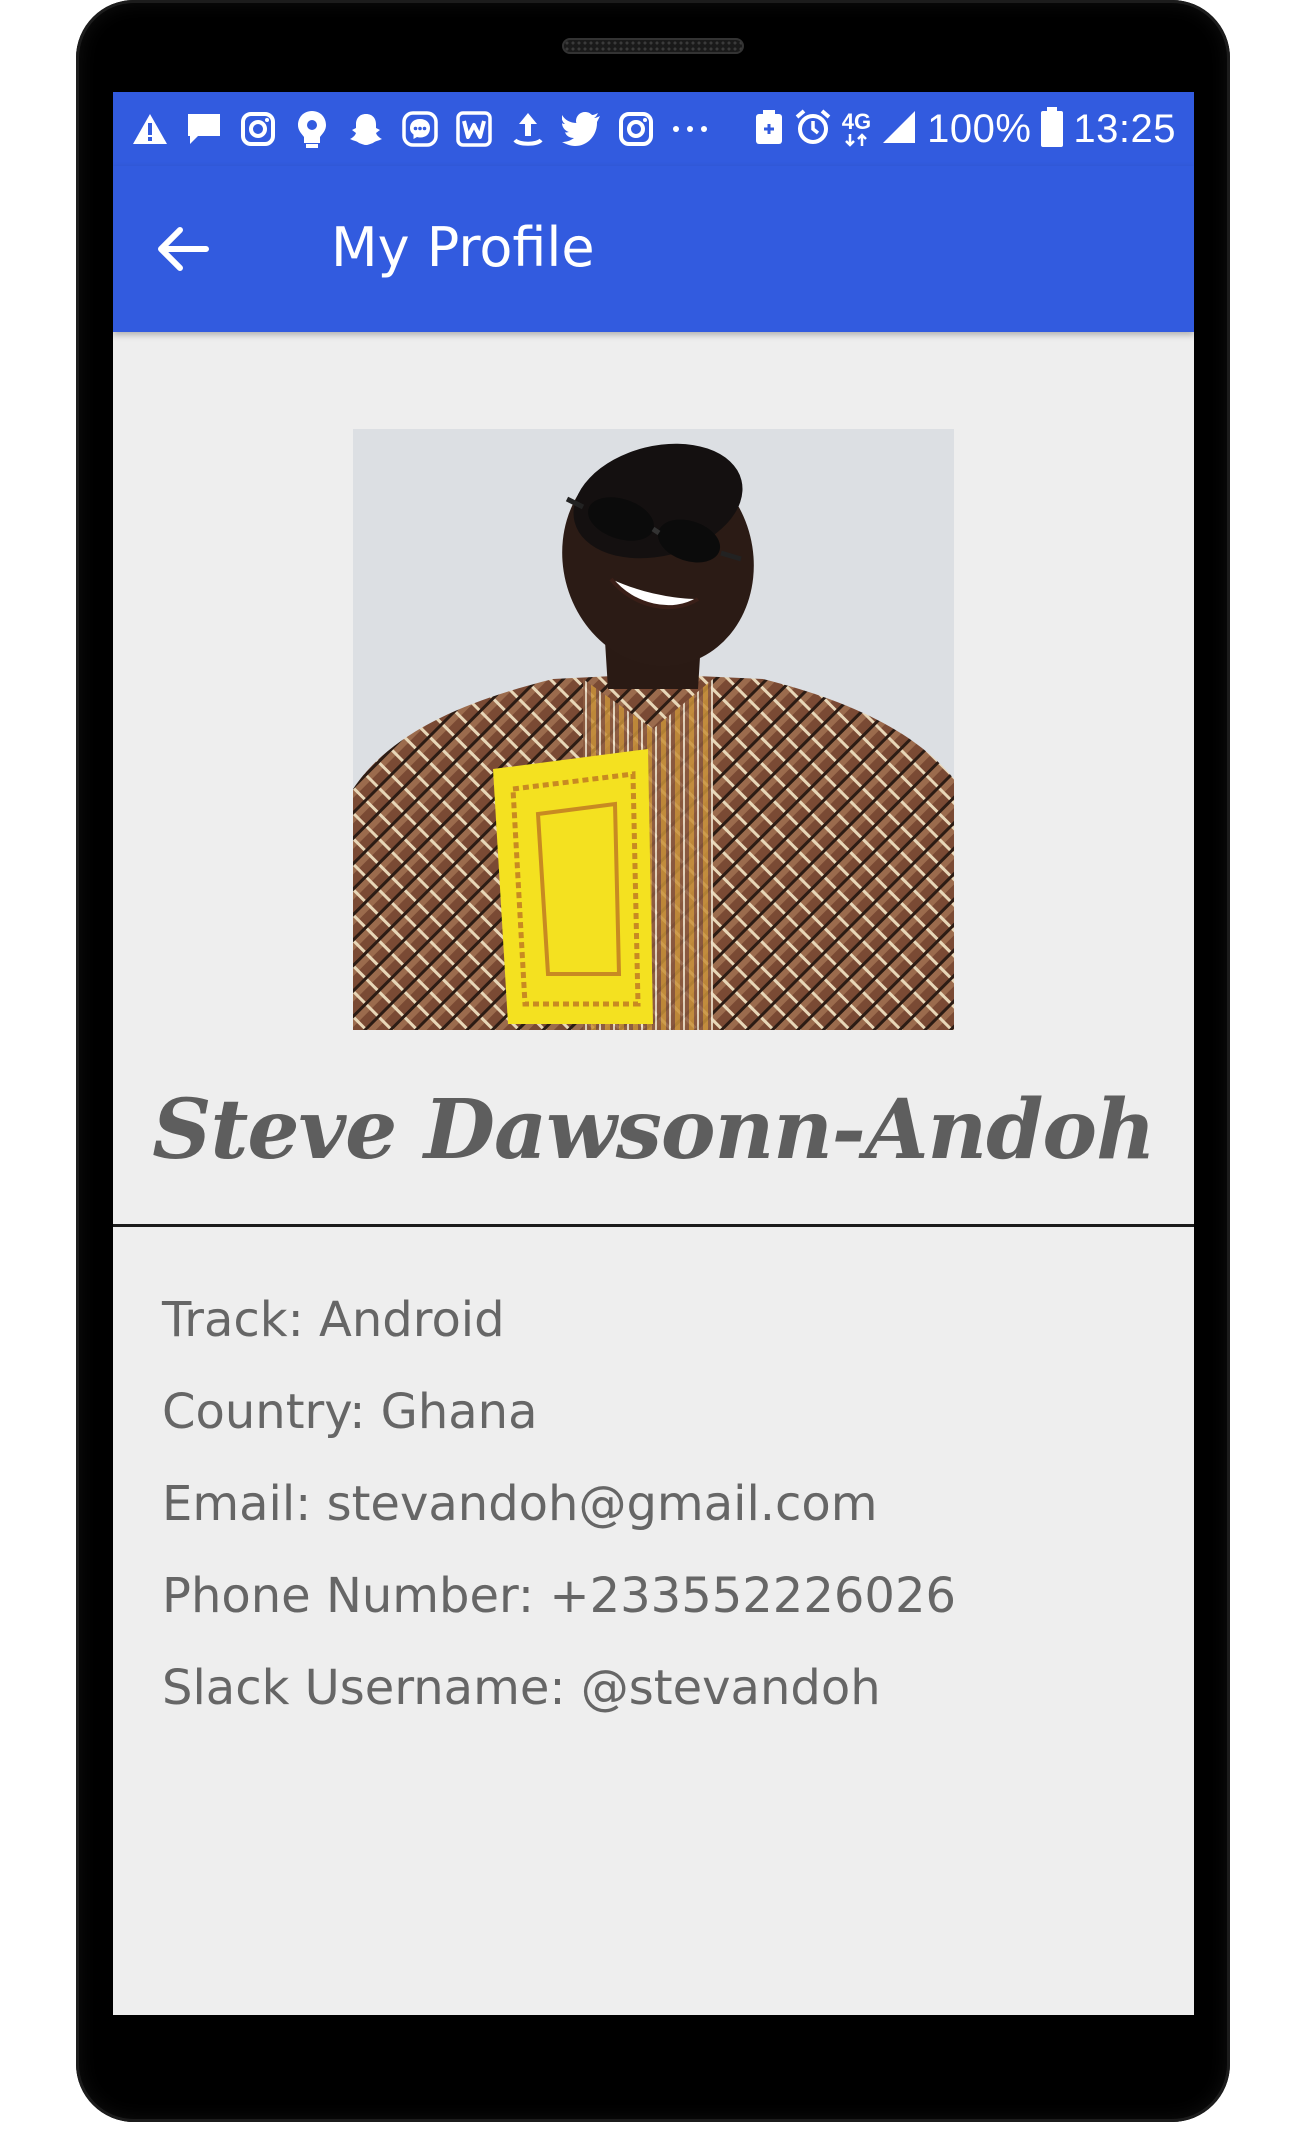  I want to click on notification-icons, so click(420, 129).